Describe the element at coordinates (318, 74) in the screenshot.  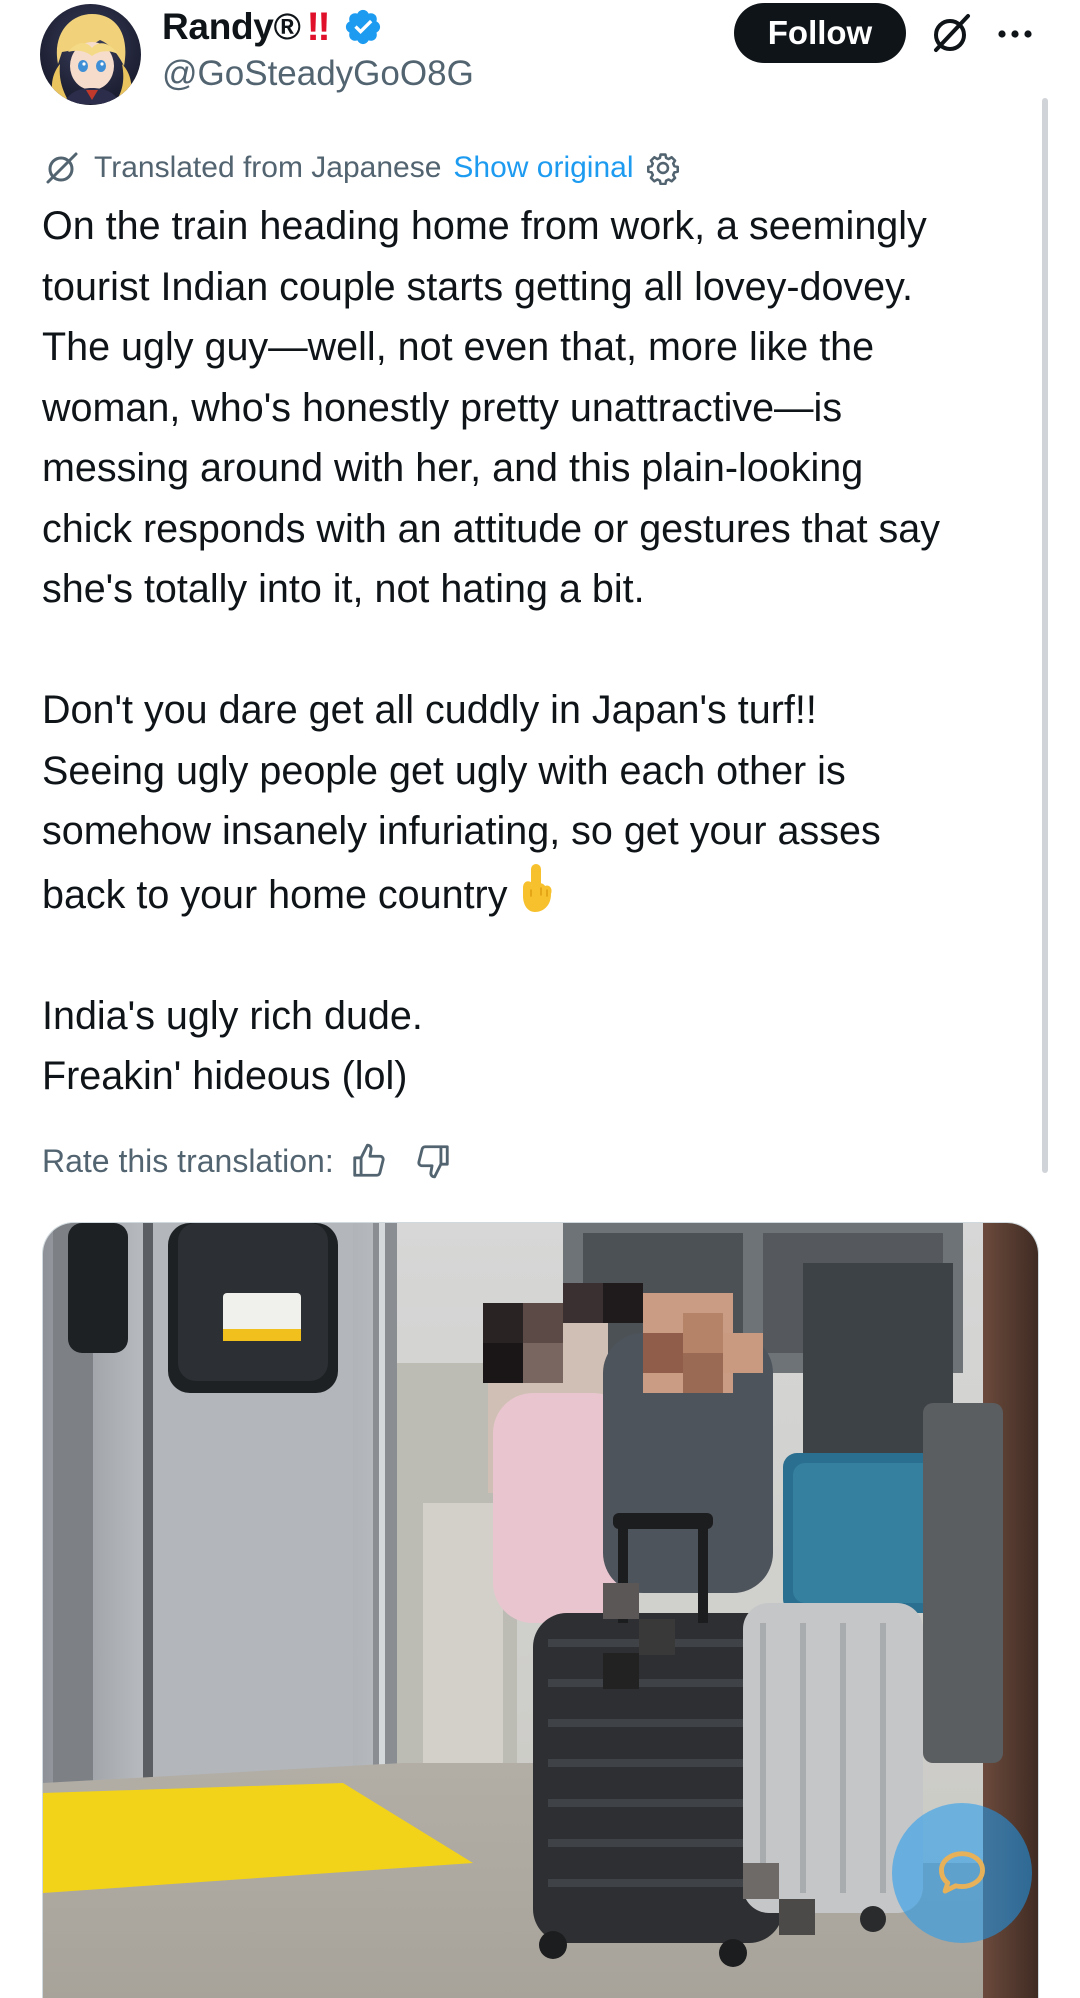
I see `author-handle: @GoSteadyGoO8G` at that location.